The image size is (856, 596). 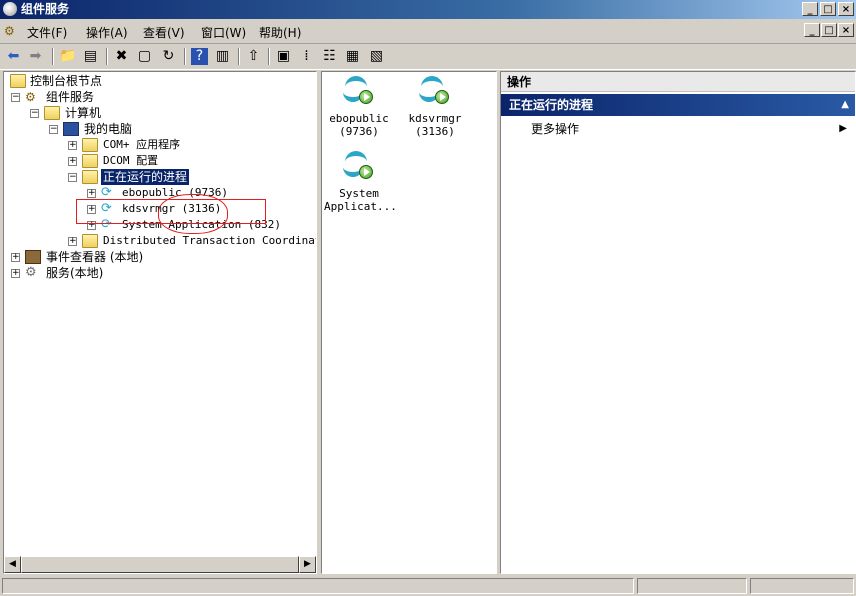 What do you see at coordinates (352, 56) in the screenshot?
I see `detail-view-icon: ▦` at bounding box center [352, 56].